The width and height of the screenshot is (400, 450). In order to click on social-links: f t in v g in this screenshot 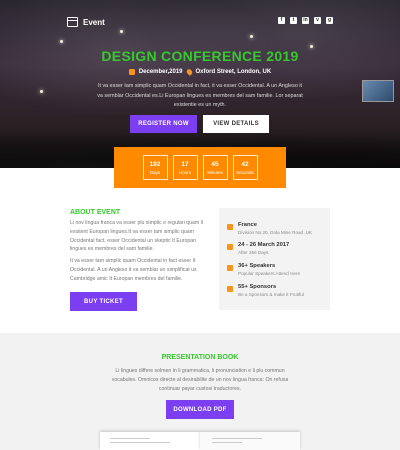, I will do `click(305, 20)`.